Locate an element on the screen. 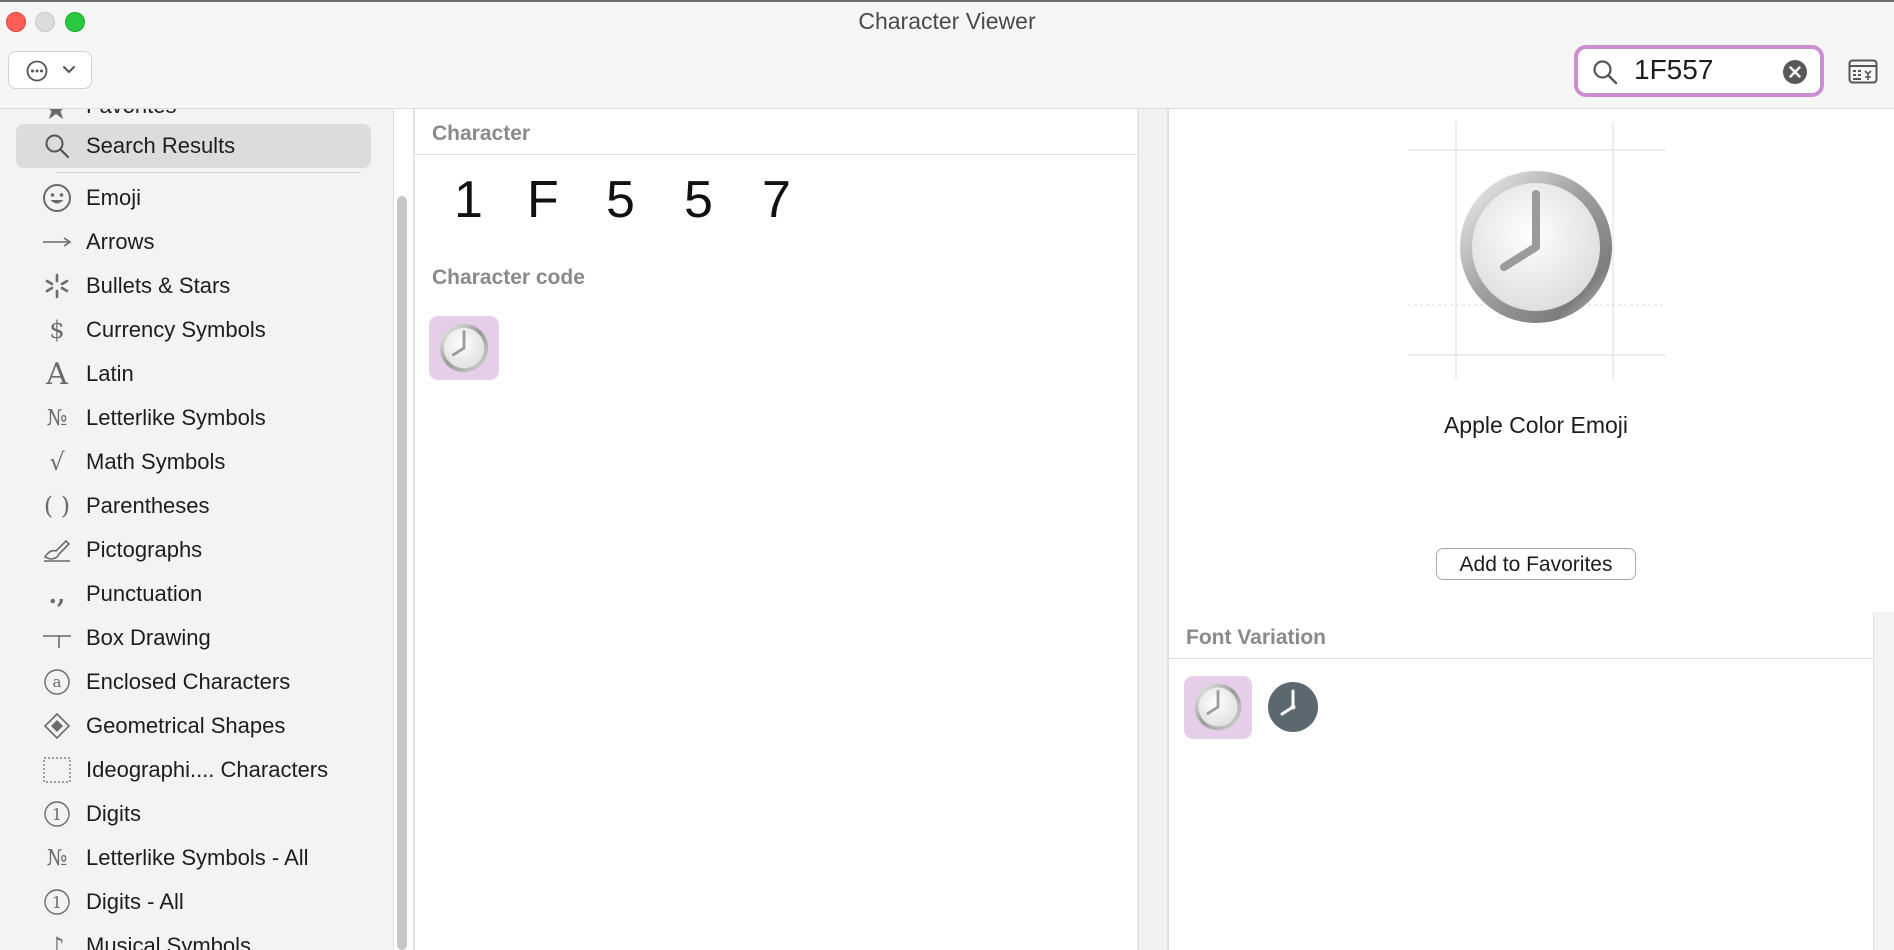 This screenshot has width=1894, height=950. sidebar-item-latin: A Latin is located at coordinates (195, 375).